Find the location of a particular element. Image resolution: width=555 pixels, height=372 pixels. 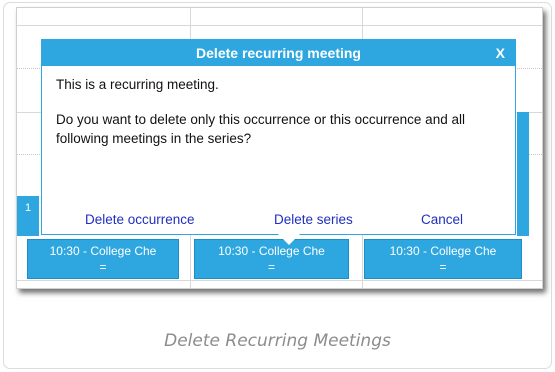

delete-occurrence-link: Delete occurrence is located at coordinates (140, 219).